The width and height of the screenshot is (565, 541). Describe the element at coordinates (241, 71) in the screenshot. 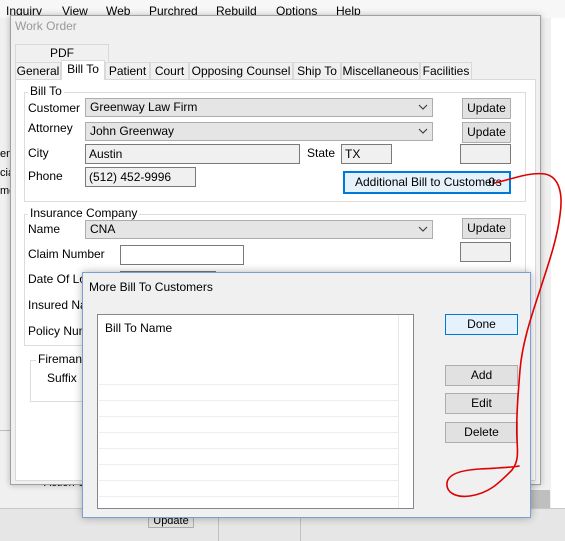

I see `tab-opposing-counsel: Opposing Counsel` at that location.